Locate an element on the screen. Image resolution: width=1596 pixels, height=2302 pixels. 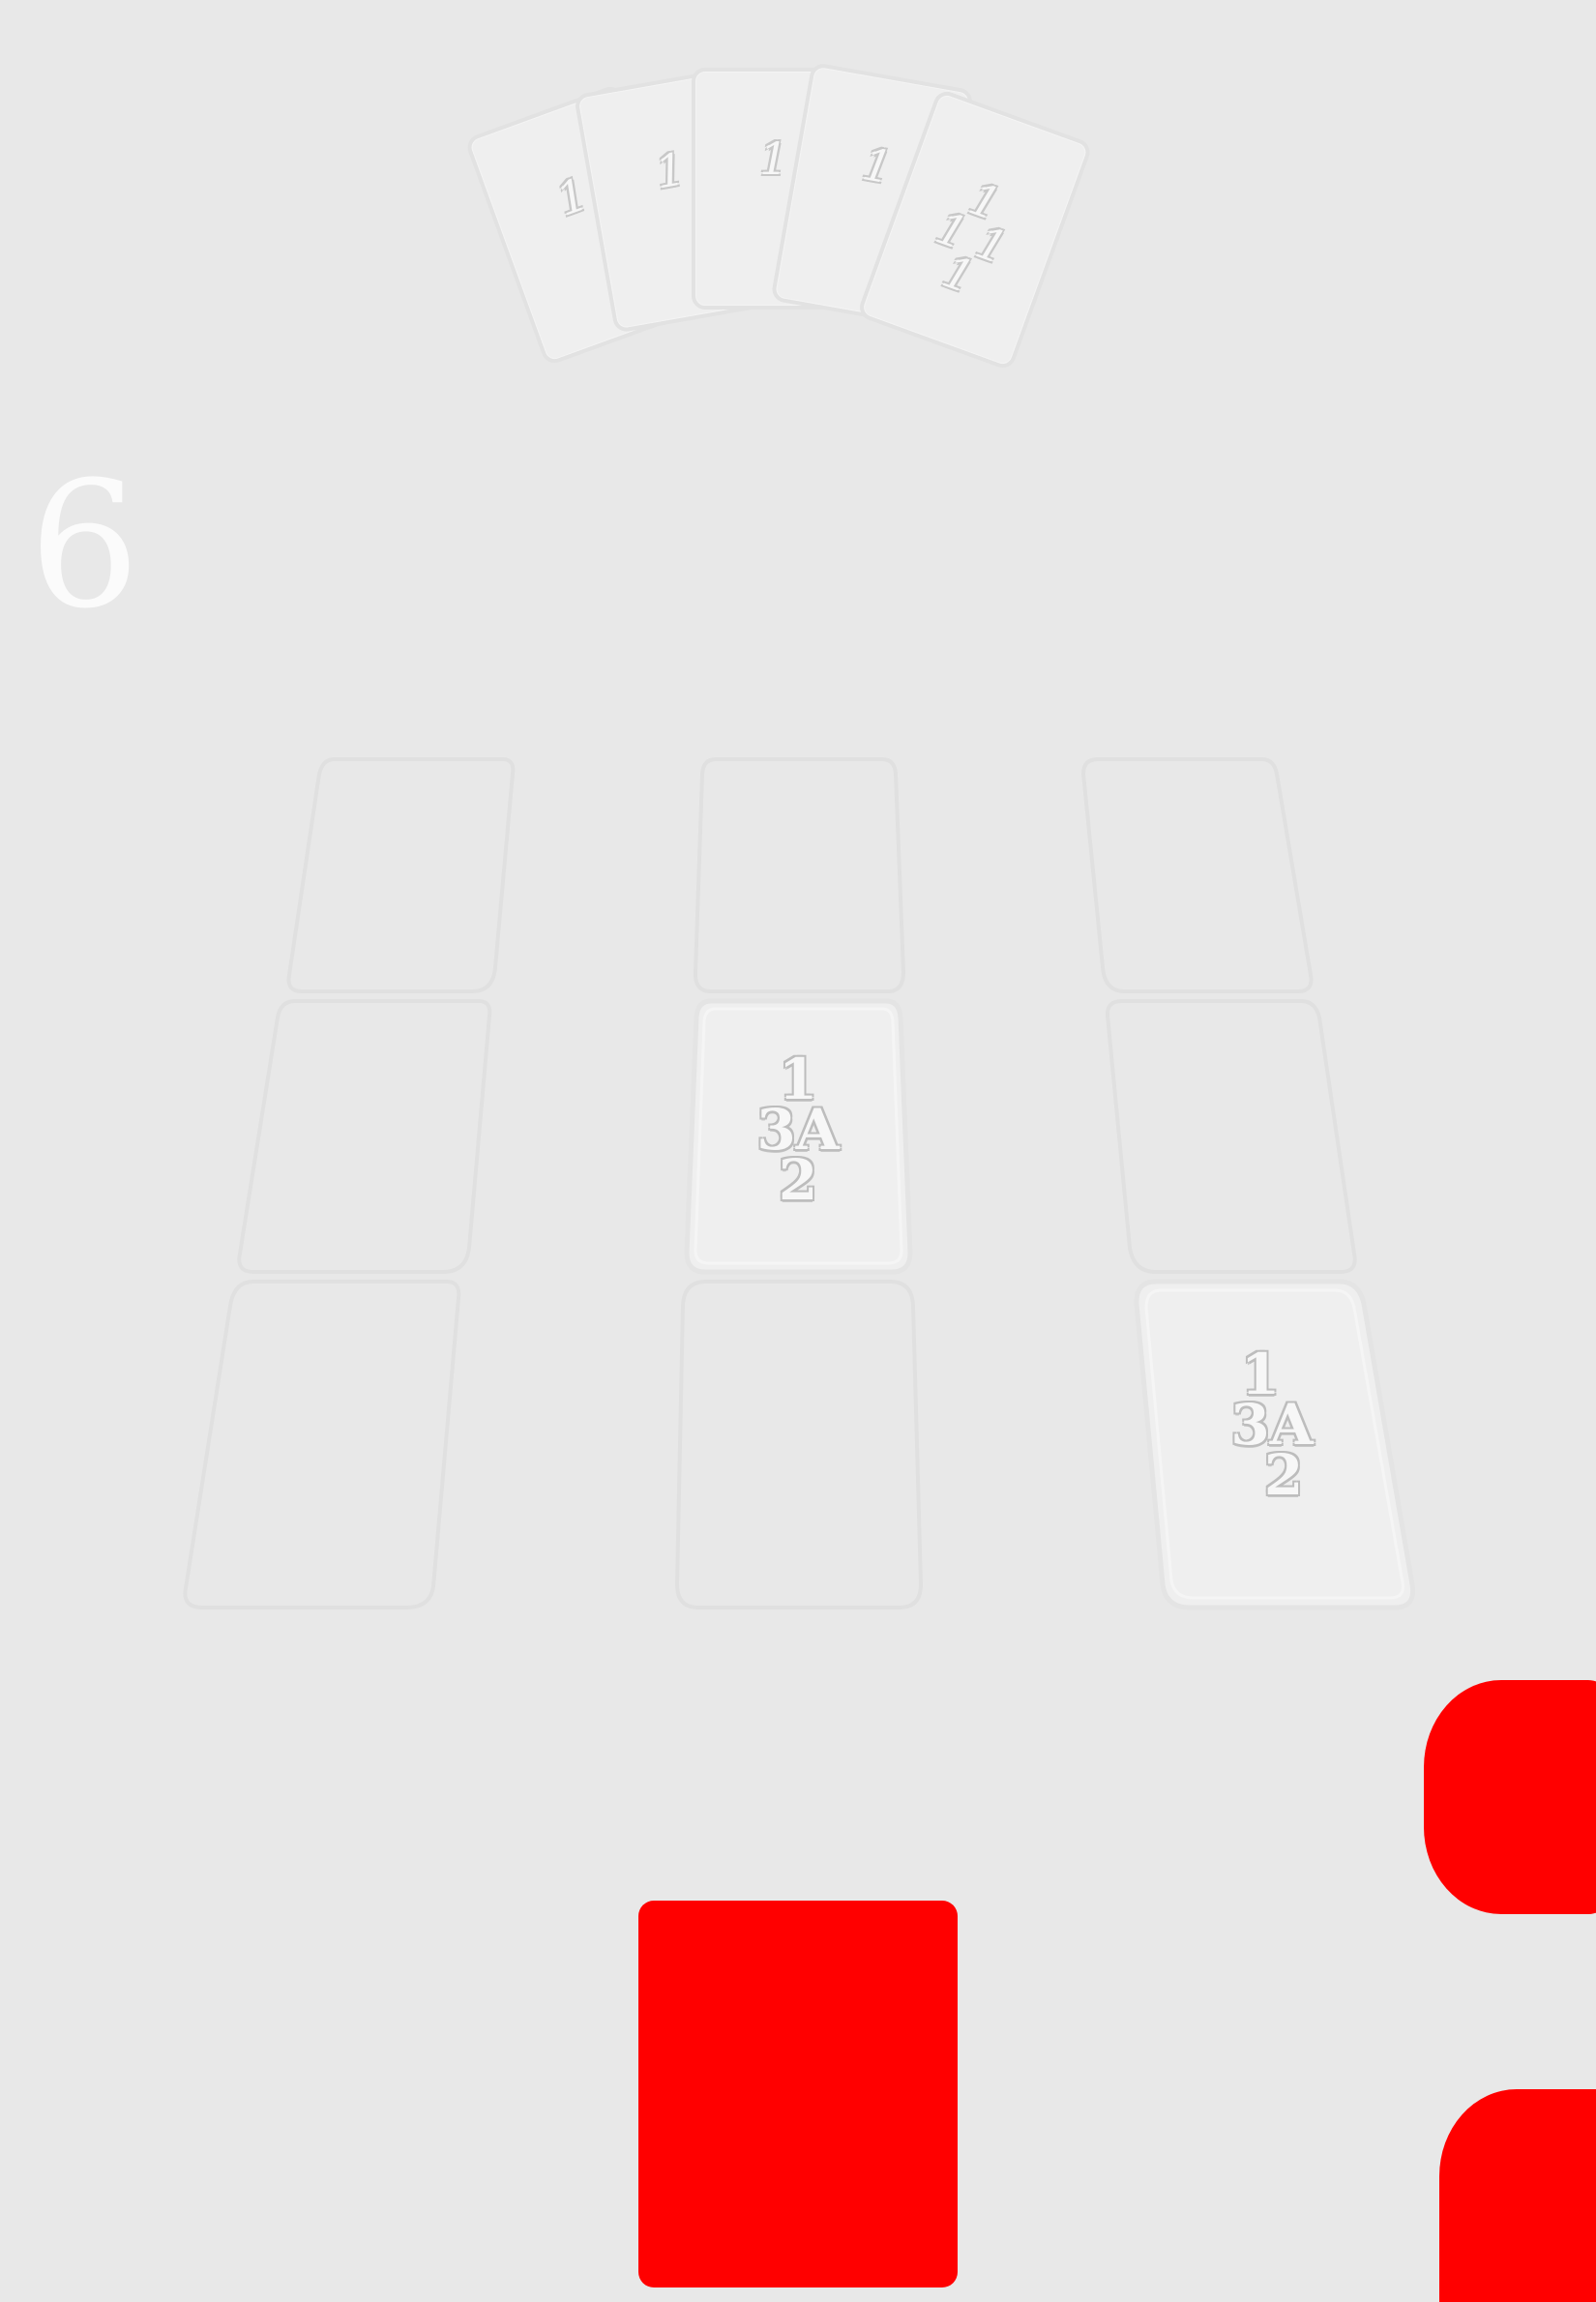
draw-deck is located at coordinates (798, 2094).